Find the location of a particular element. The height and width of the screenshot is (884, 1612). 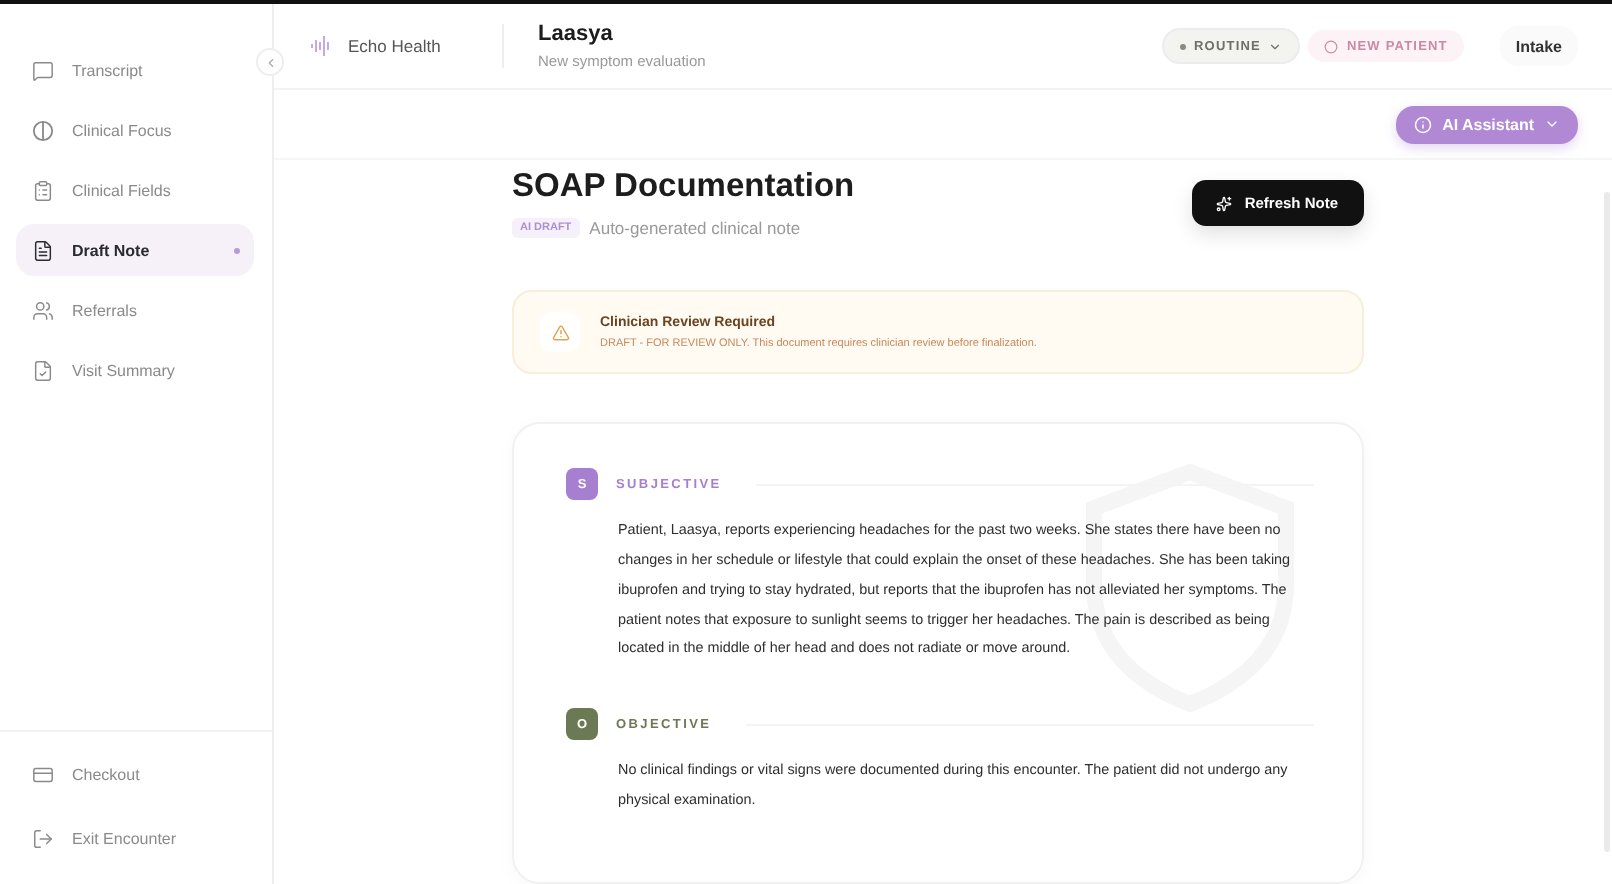

sidebar-item-label: Draft Note is located at coordinates (112, 250).